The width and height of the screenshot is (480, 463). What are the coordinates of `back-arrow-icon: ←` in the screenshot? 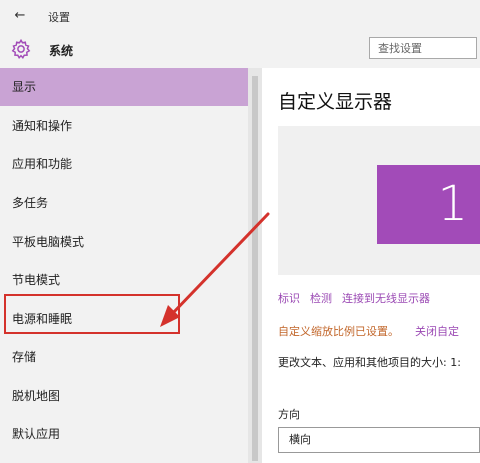 It's located at (20, 16).